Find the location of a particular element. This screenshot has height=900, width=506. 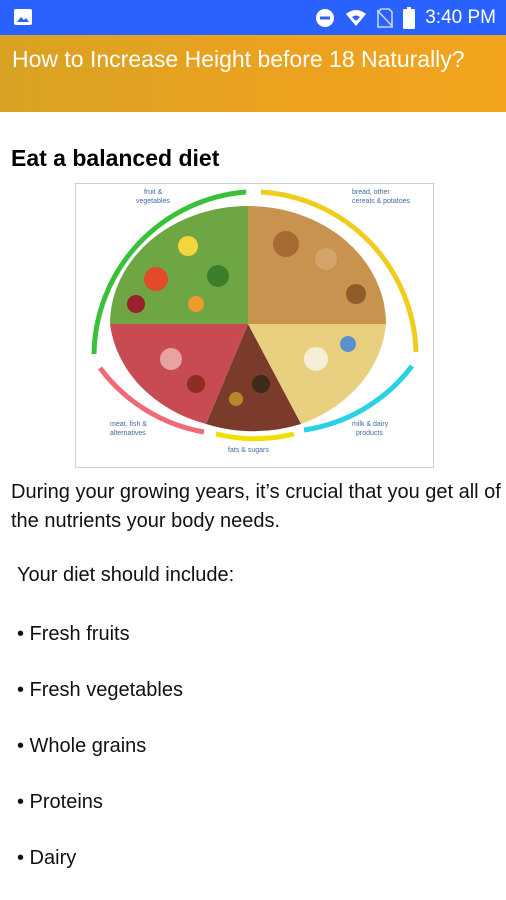

label-milk: milk & dairy products is located at coordinates (370, 429).